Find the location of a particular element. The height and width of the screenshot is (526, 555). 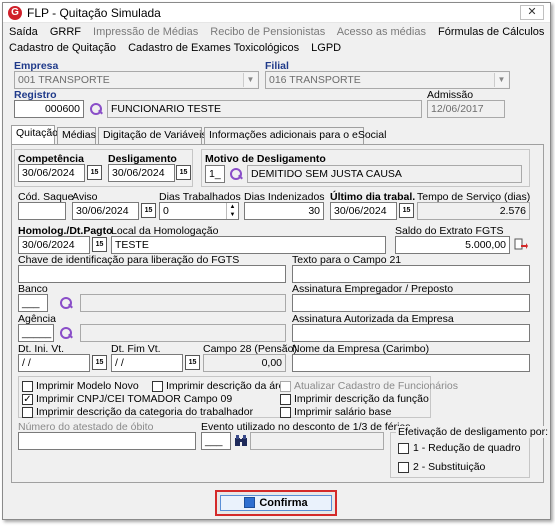

imprimir-salario-base-checkbox is located at coordinates (285, 412).